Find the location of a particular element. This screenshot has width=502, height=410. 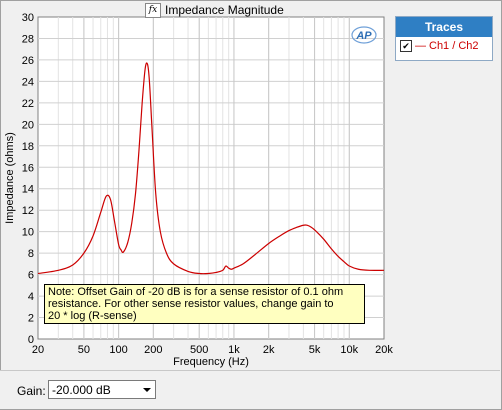

trace-label: Ch1 / Ch2 is located at coordinates (454, 46).